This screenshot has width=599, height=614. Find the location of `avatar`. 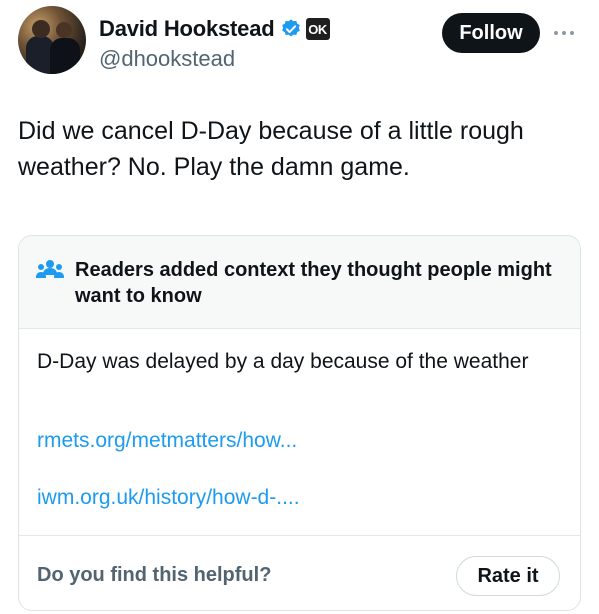

avatar is located at coordinates (52, 40).